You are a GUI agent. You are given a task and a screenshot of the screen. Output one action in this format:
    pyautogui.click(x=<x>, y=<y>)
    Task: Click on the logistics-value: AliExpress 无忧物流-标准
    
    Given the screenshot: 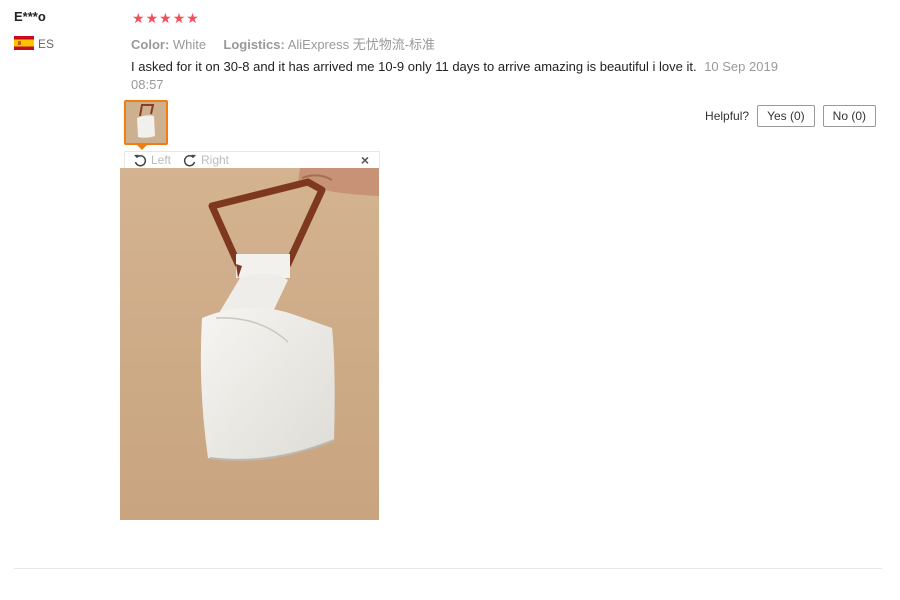 What is the action you would take?
    pyautogui.click(x=361, y=44)
    